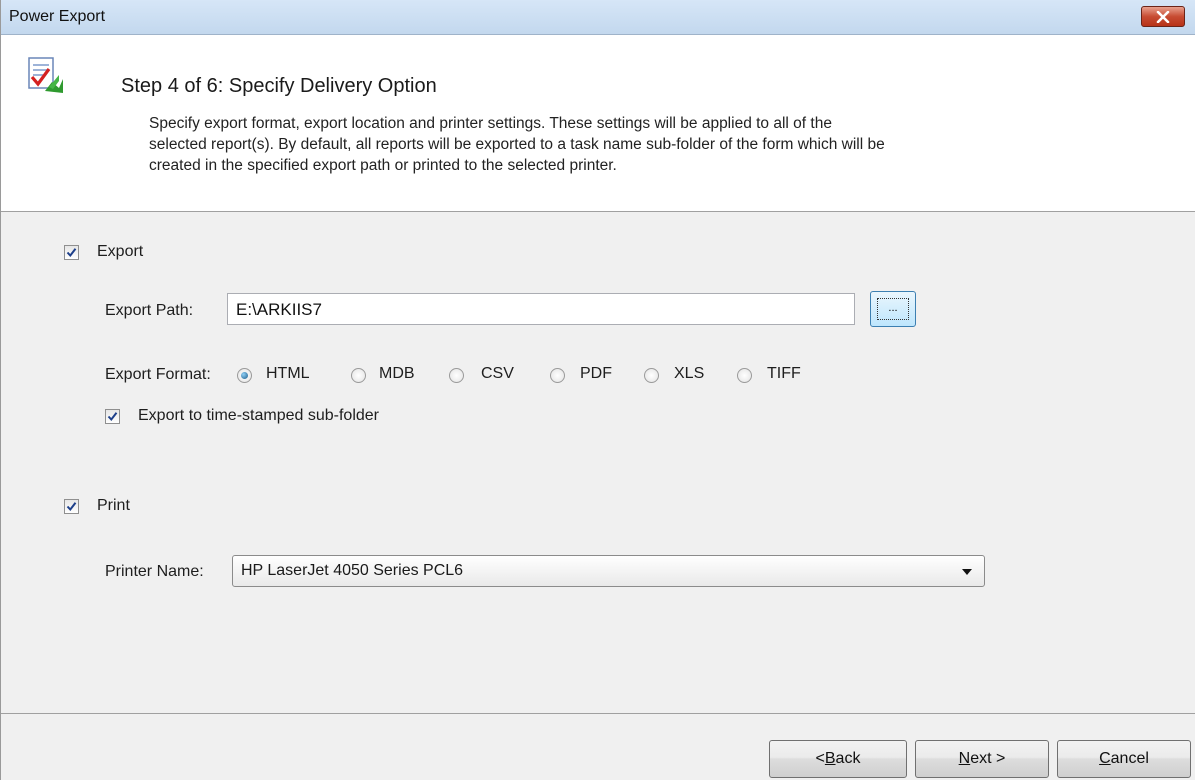 This screenshot has width=1195, height=780. I want to click on print-checkbox, so click(71, 506).